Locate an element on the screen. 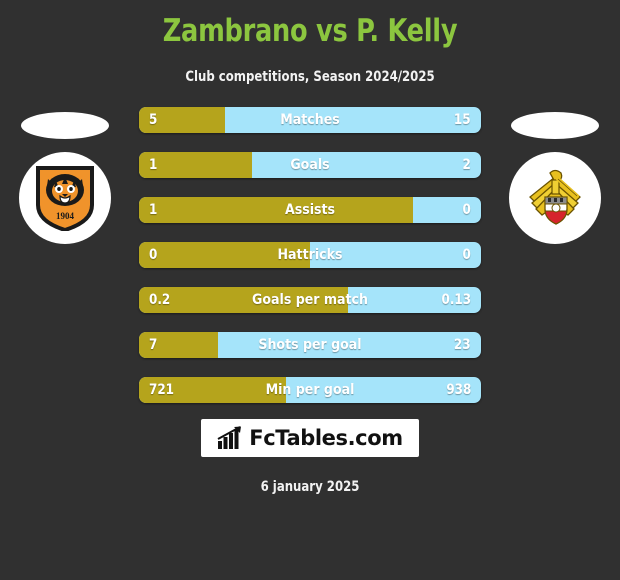 The width and height of the screenshot is (620, 580). page-title: Zambrano vs P. Kelly is located at coordinates (310, 31).